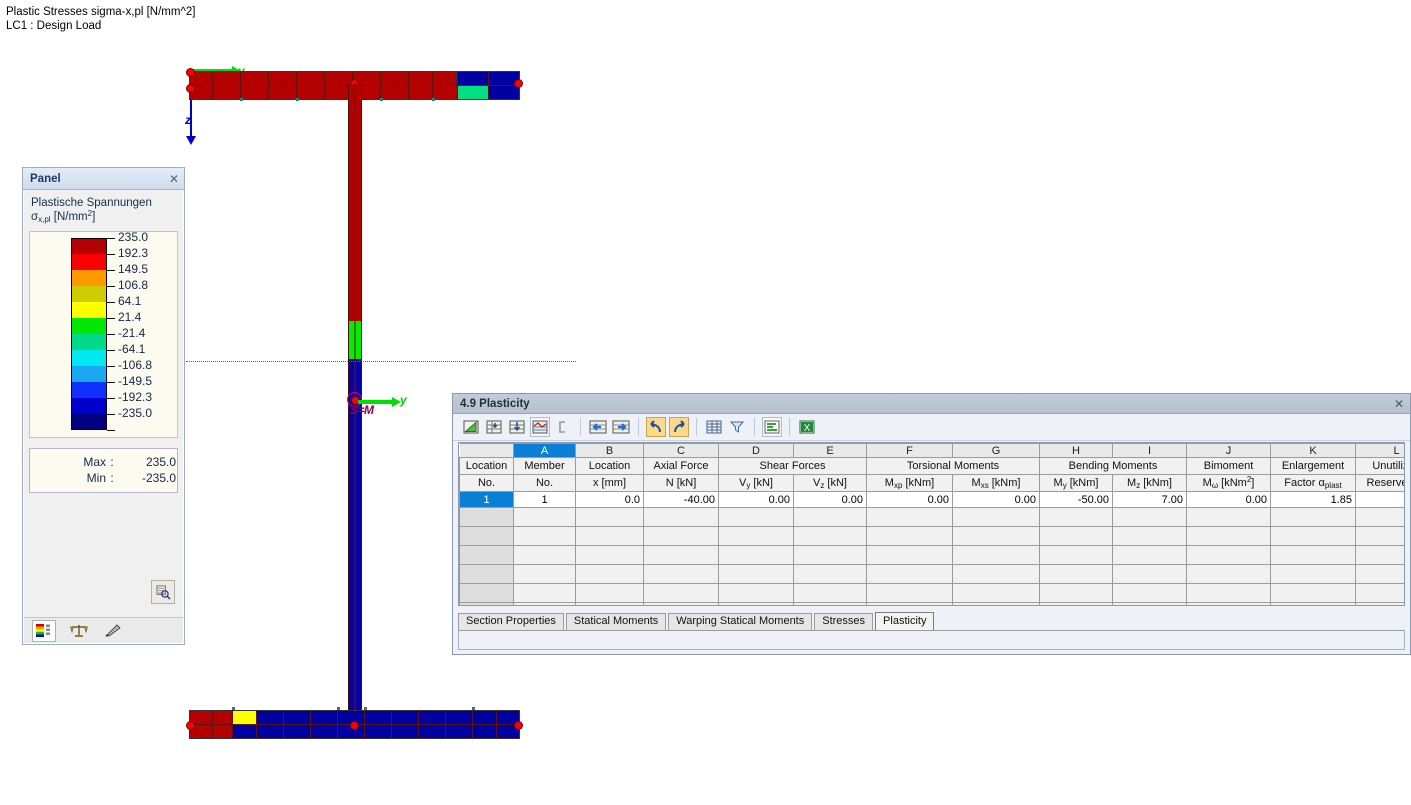  I want to click on close-icon: ✕, so click(1399, 404).